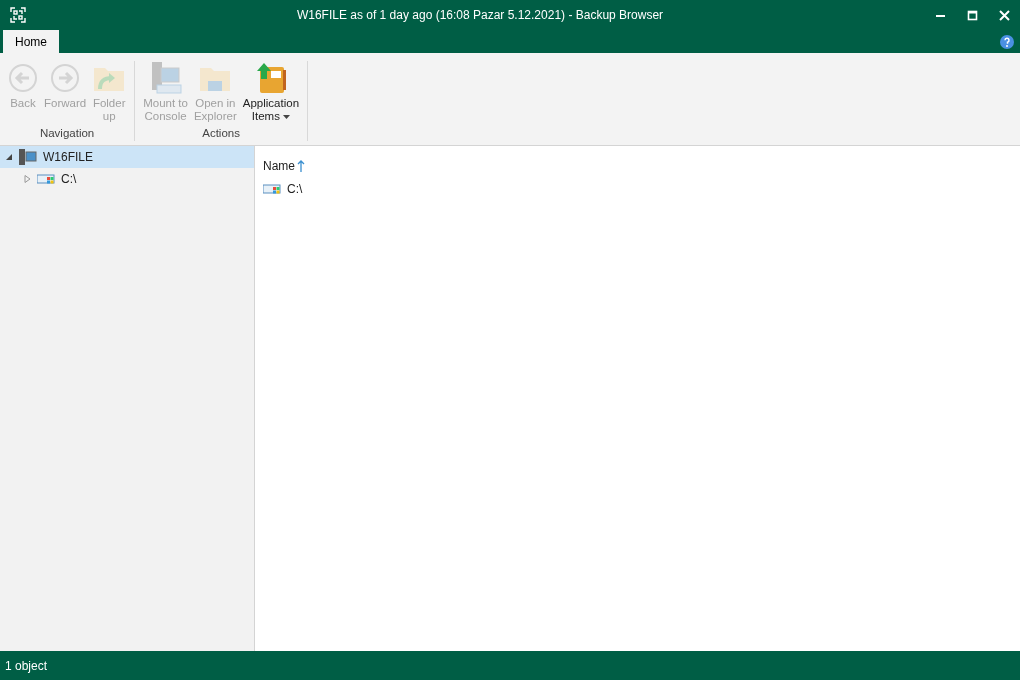 This screenshot has height=680, width=1020. What do you see at coordinates (271, 94) in the screenshot?
I see `ribbon-button: Application Items` at bounding box center [271, 94].